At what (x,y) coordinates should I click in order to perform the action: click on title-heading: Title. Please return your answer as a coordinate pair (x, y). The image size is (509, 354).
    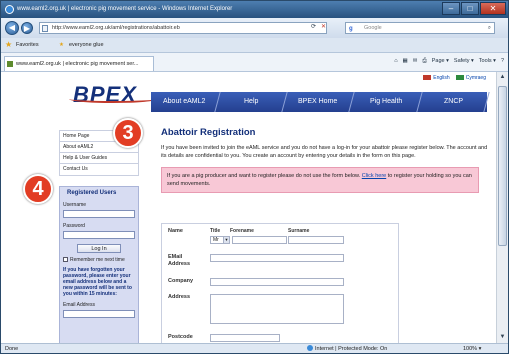
    Looking at the image, I should click on (215, 231).